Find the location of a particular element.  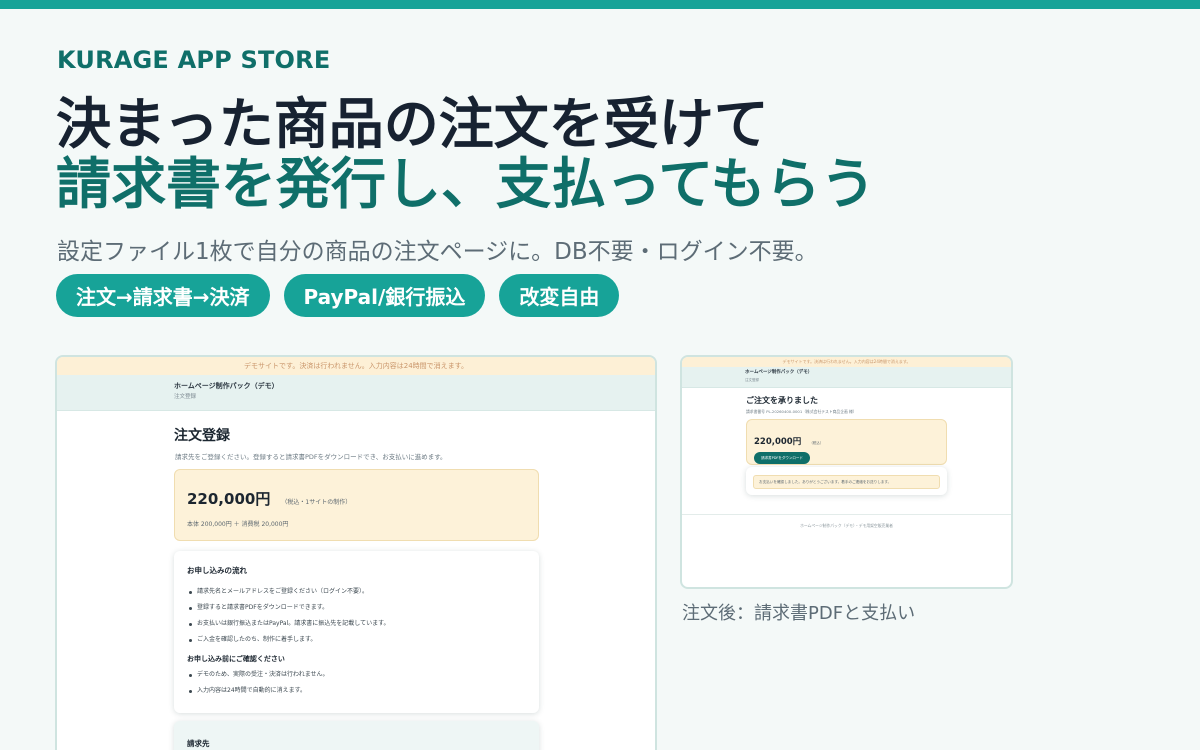

headline-line-1: 決まった商品の注文を受けて is located at coordinates (412, 124).